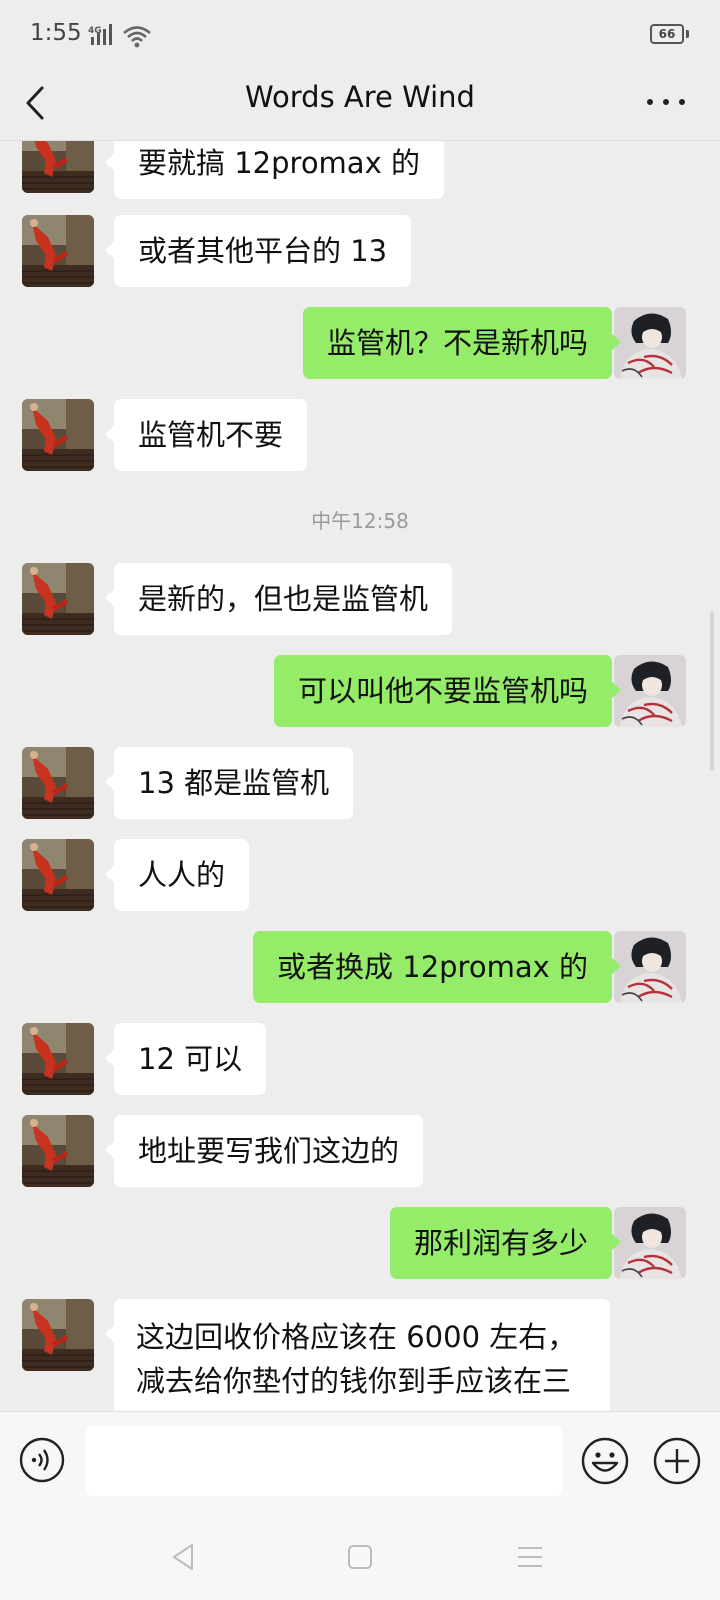  I want to click on more-dots-icon, so click(666, 102).